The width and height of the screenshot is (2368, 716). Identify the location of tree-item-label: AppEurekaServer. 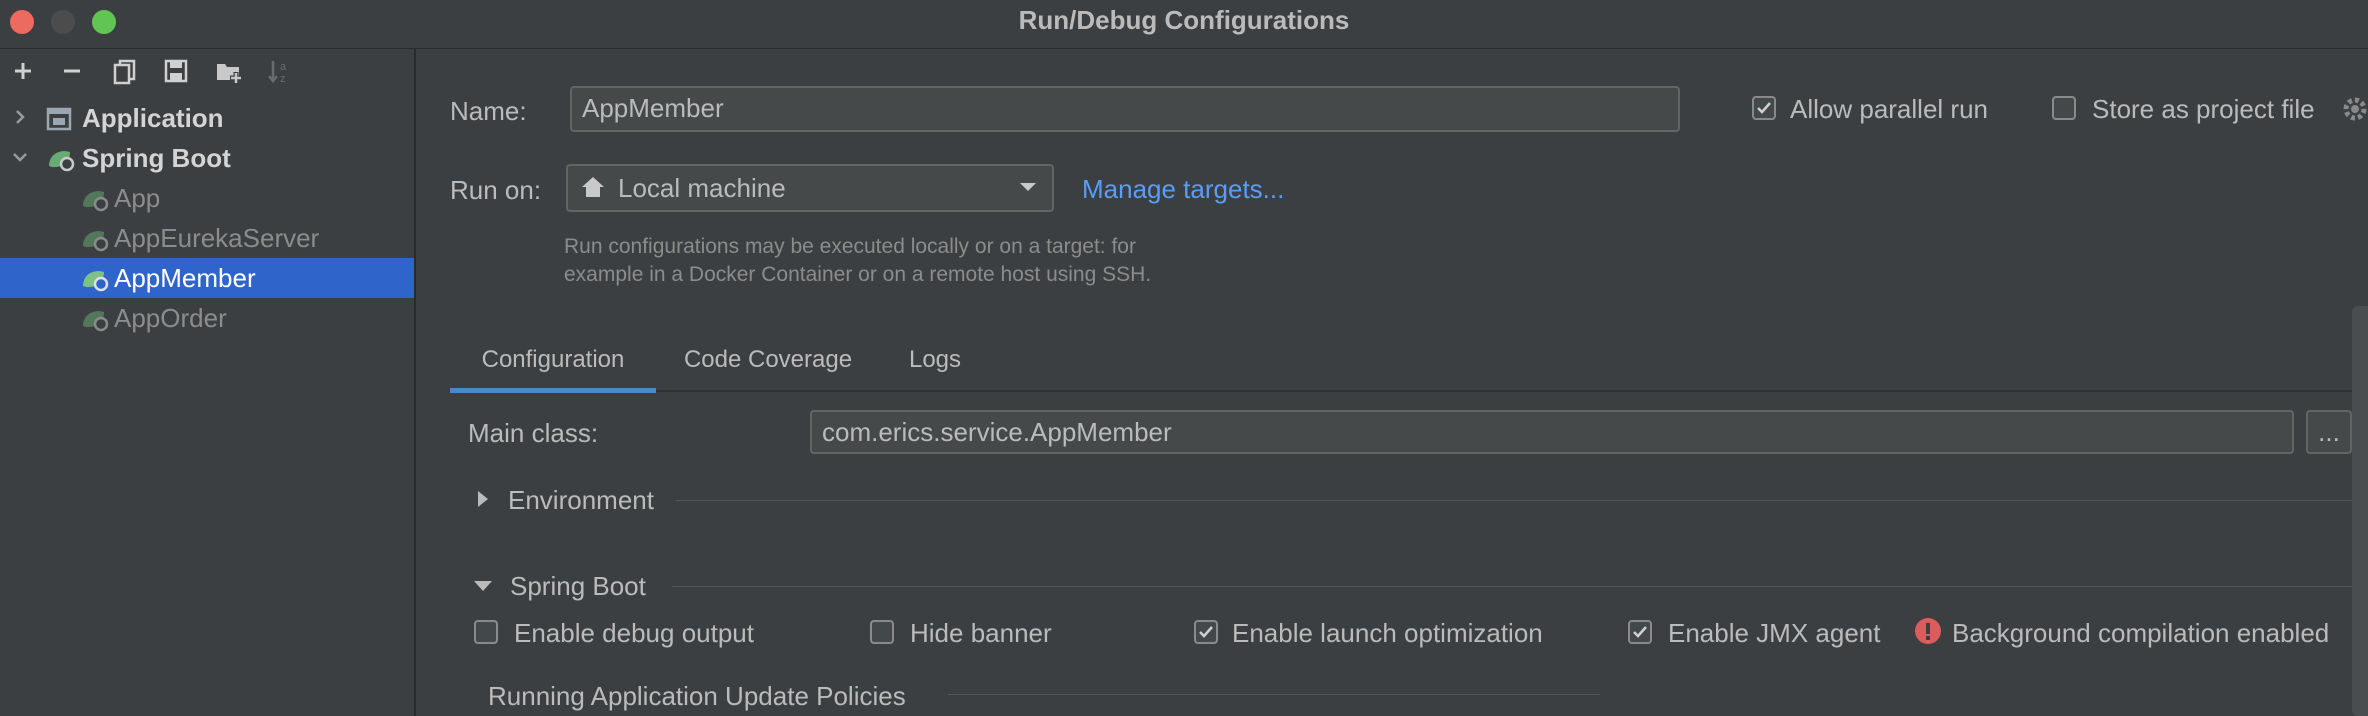
(217, 238).